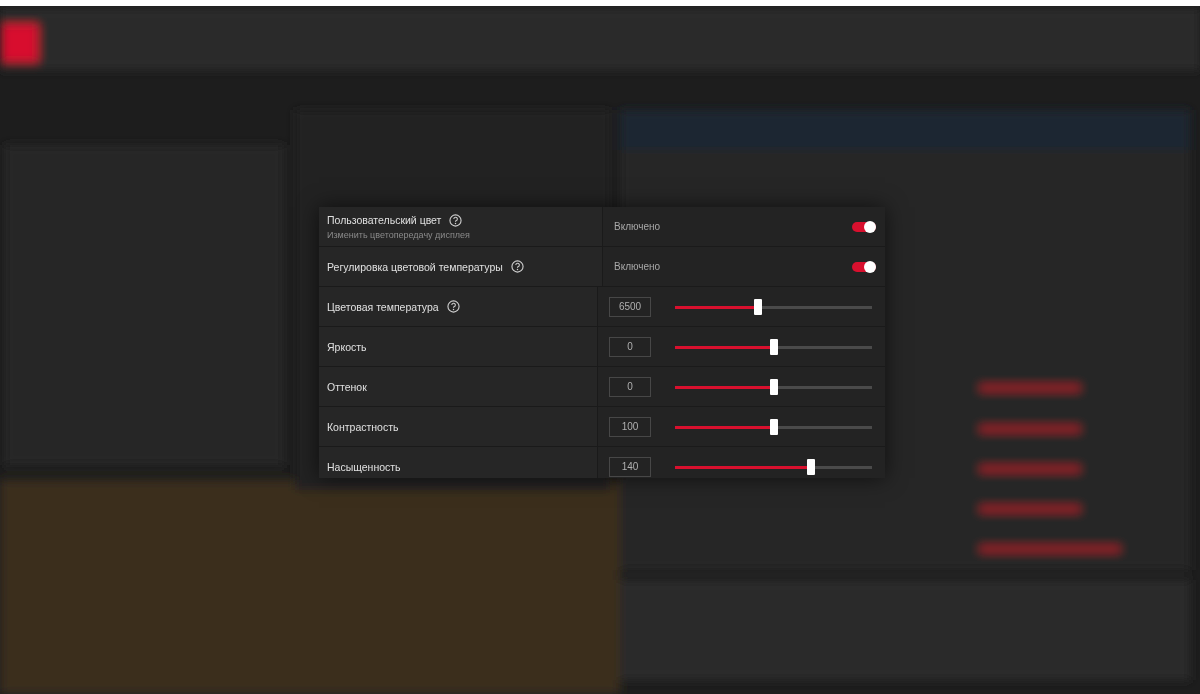 The width and height of the screenshot is (1200, 694). Describe the element at coordinates (415, 266) in the screenshot. I see `setting-label: Регулировка цветовой температуры` at that location.